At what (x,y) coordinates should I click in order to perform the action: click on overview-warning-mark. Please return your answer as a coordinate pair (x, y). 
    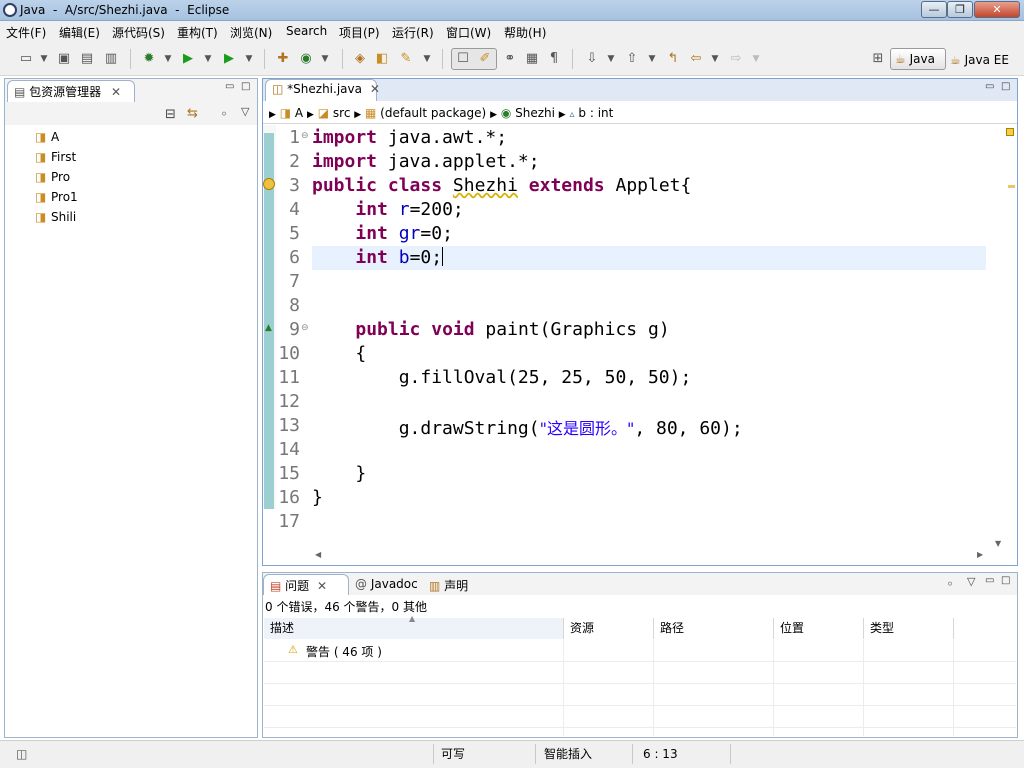
    Looking at the image, I should click on (1011, 186).